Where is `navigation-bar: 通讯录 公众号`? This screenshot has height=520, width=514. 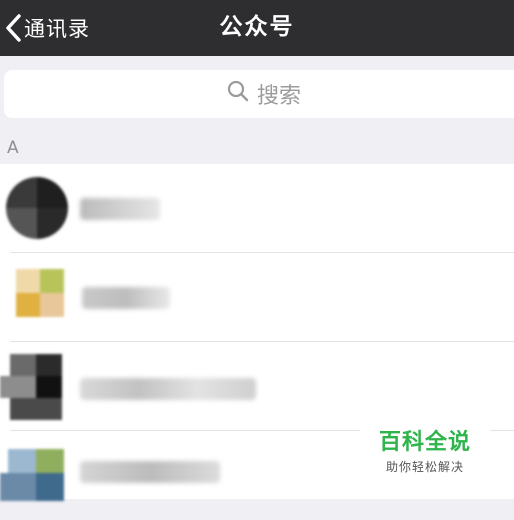 navigation-bar: 通讯录 公众号 is located at coordinates (257, 28).